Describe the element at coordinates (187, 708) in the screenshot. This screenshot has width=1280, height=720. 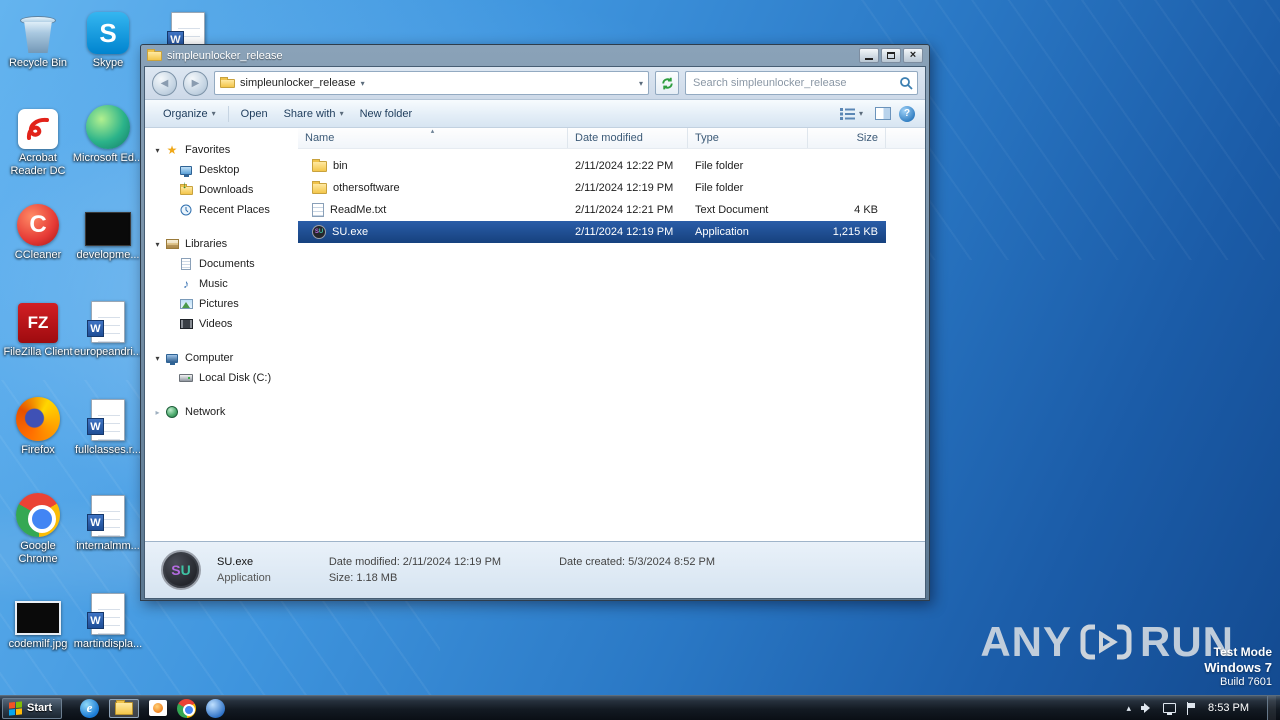
I see `taskbar-chrome-icon` at that location.